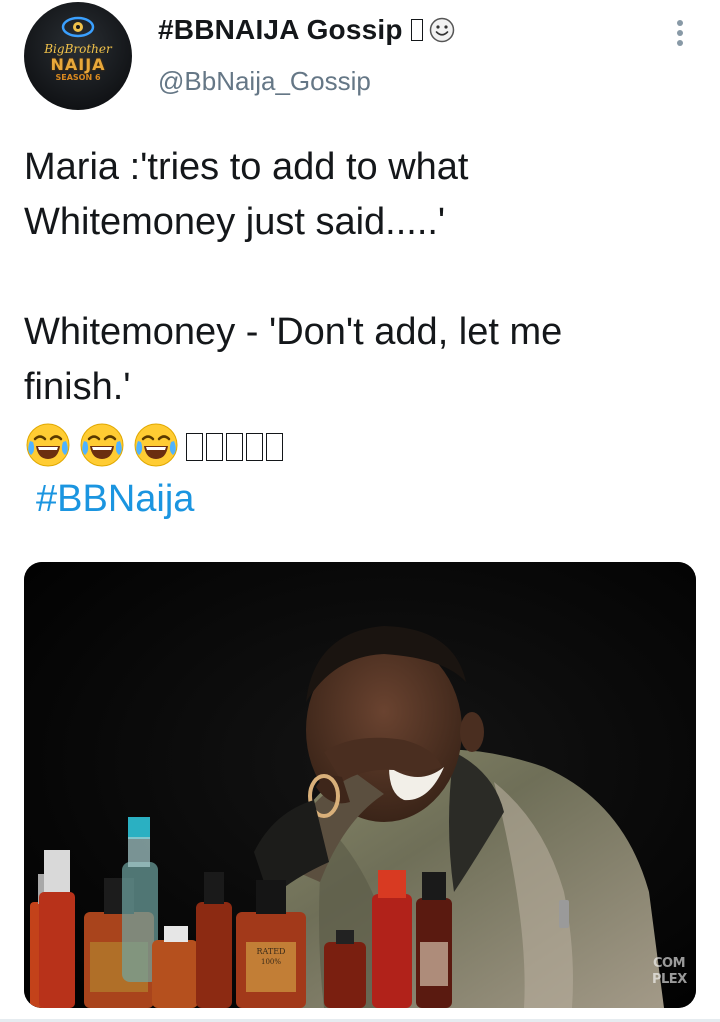 Image resolution: width=720 pixels, height=1022 pixels. Describe the element at coordinates (441, 30) in the screenshot. I see `smiley-face-icon` at that location.